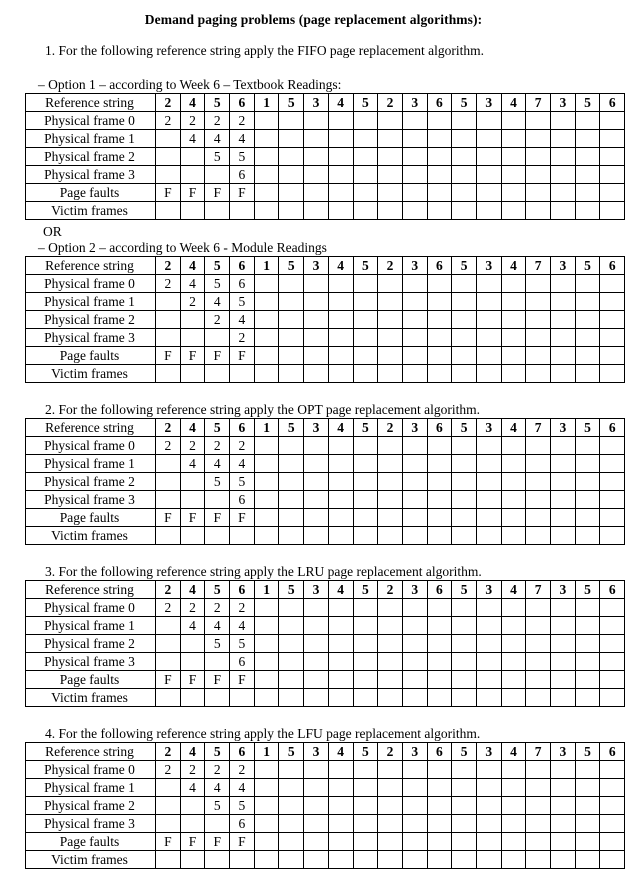  What do you see at coordinates (266, 102) in the screenshot?
I see `table-cell: 1` at bounding box center [266, 102].